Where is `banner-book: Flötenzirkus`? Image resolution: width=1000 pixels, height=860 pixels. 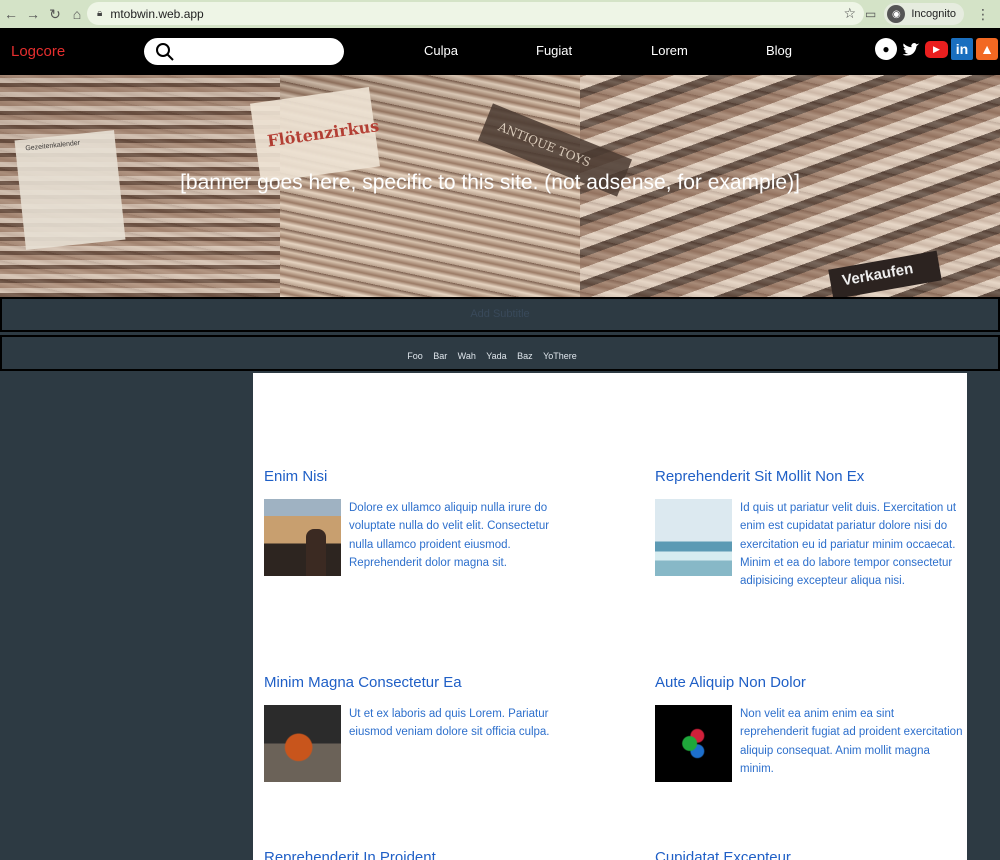
banner-book: Flötenzirkus is located at coordinates (315, 135).